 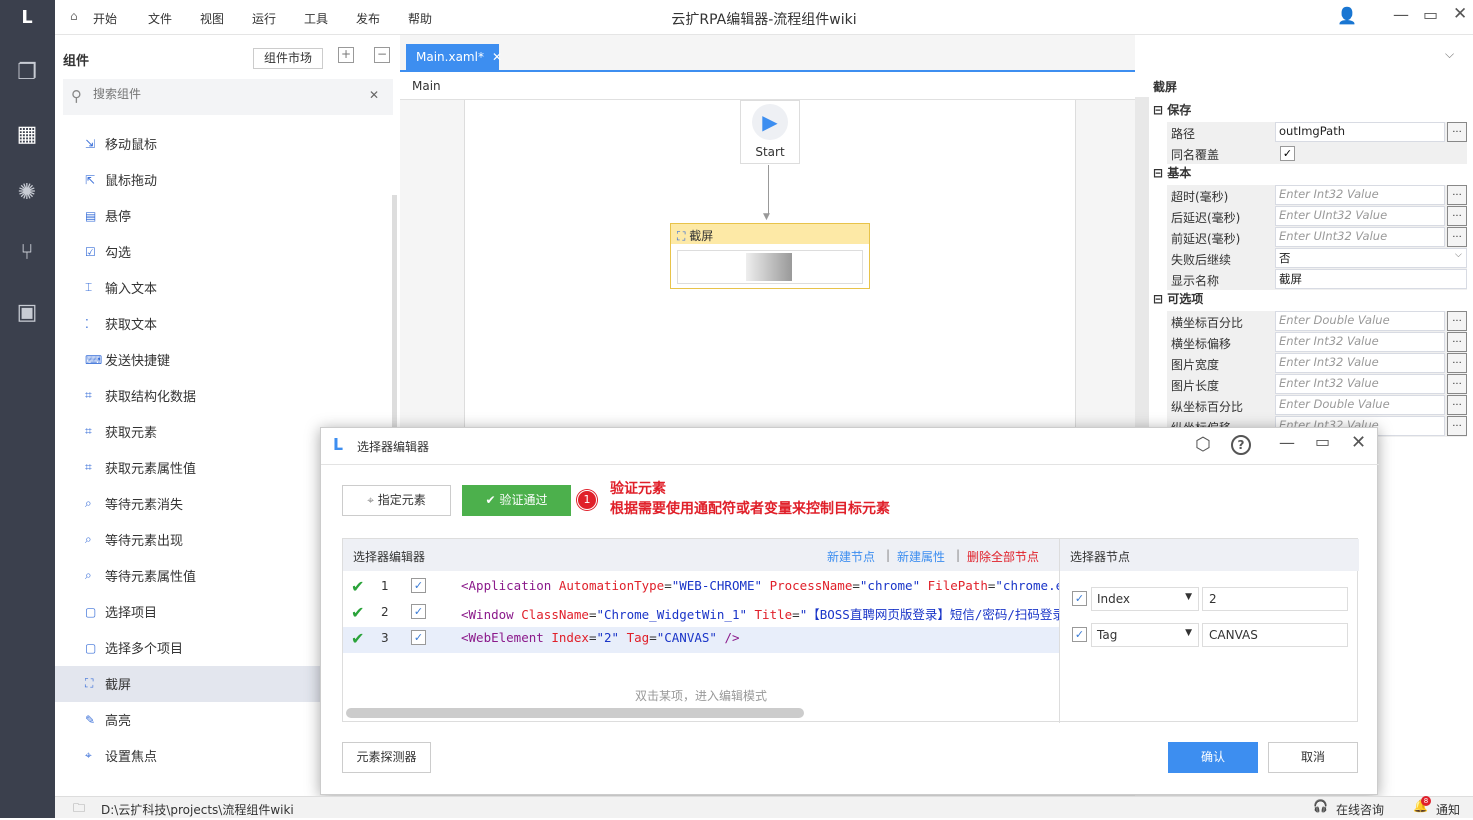 What do you see at coordinates (127, 360) in the screenshot?
I see `component-item: ⌨ 发送快捷键` at bounding box center [127, 360].